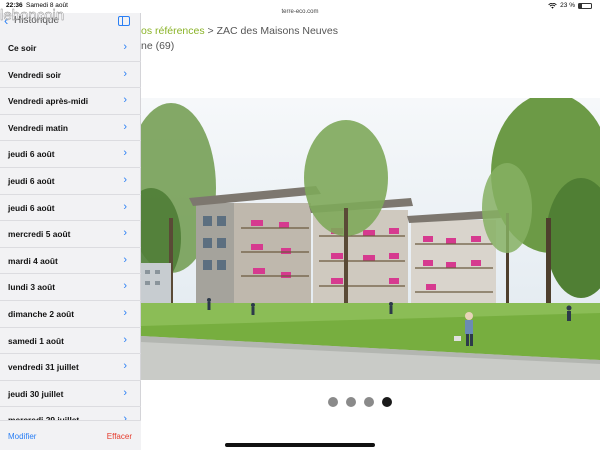 This screenshot has width=600, height=450. Describe the element at coordinates (173, 31) in the screenshot. I see `breadcrumb-link: os références` at that location.